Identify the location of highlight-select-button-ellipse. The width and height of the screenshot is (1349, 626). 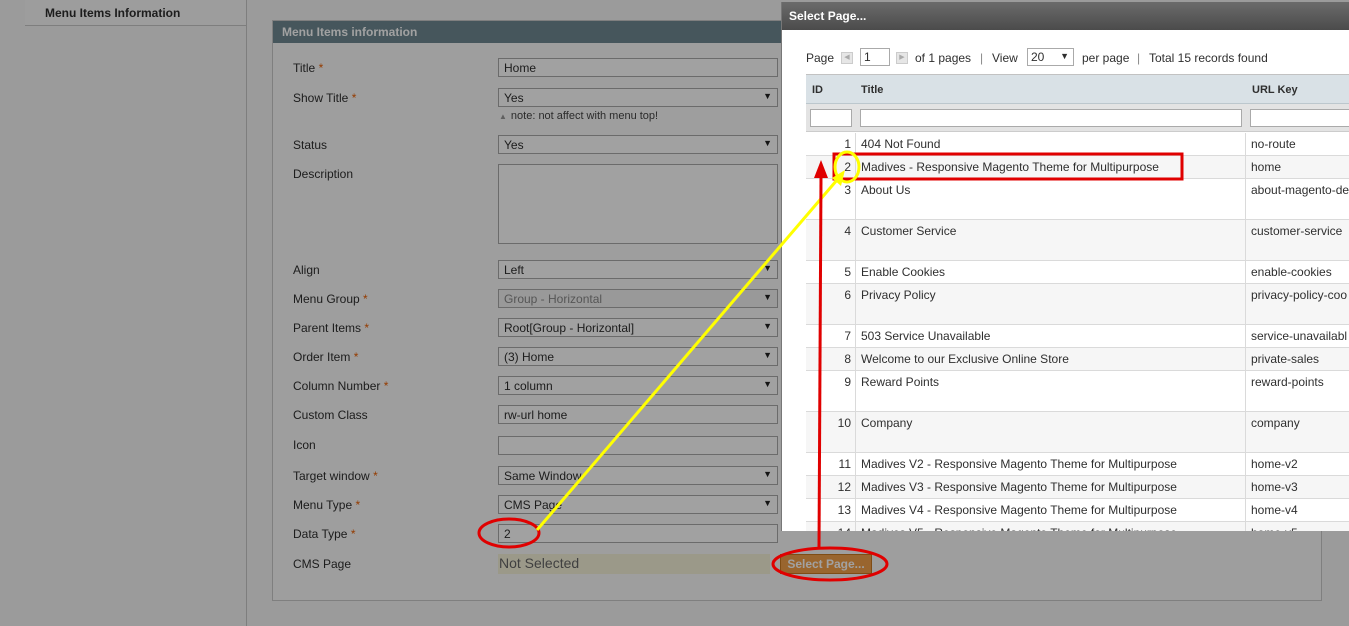
(830, 564).